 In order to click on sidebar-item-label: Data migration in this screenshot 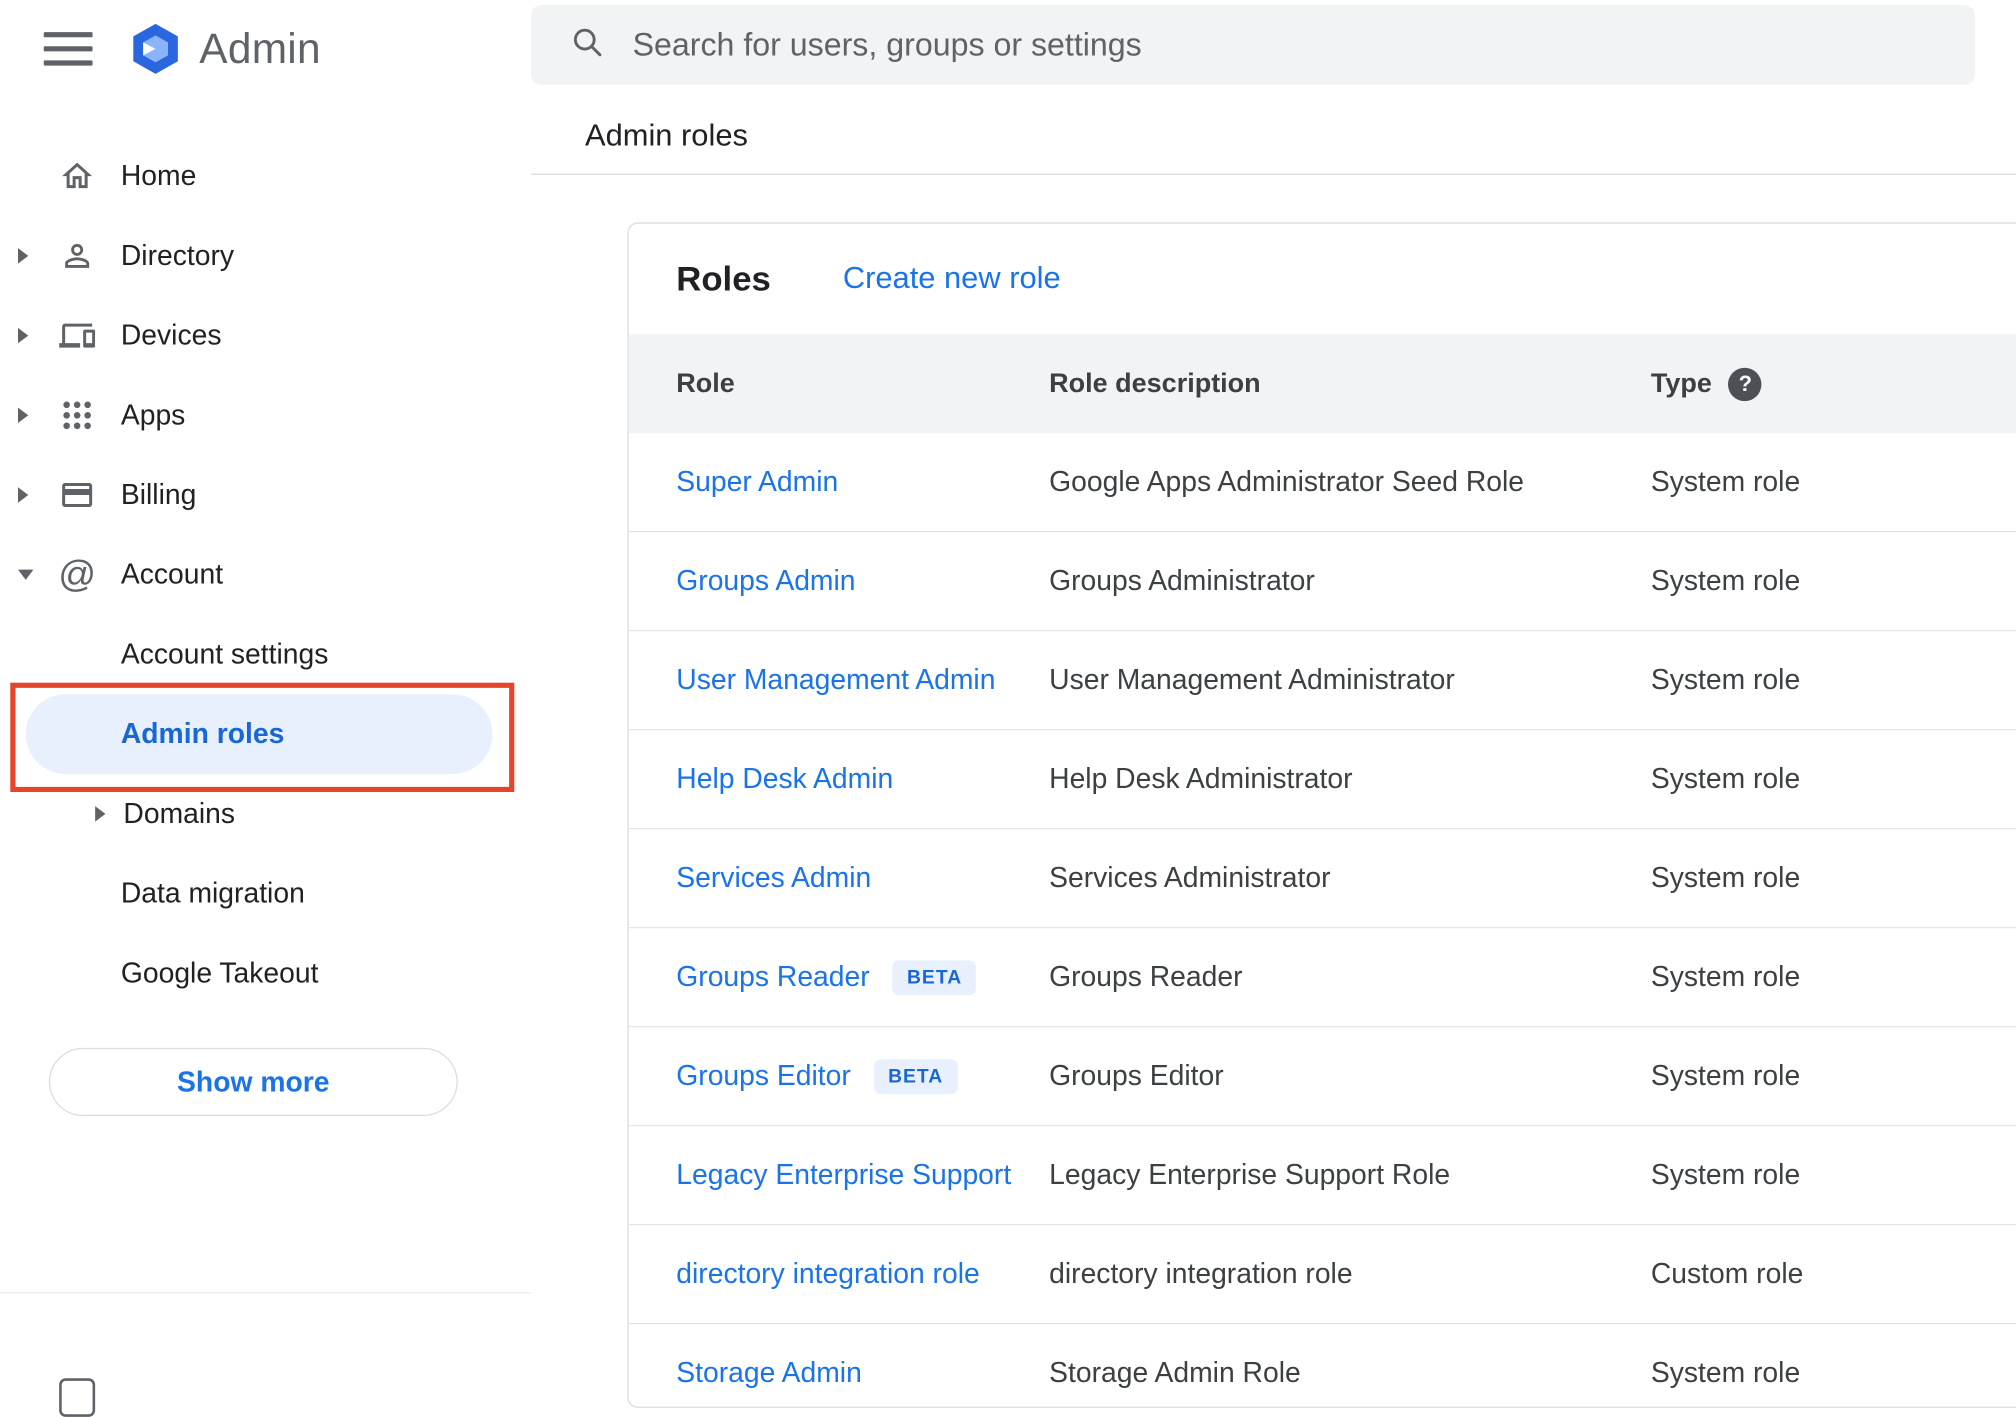, I will do `click(212, 892)`.